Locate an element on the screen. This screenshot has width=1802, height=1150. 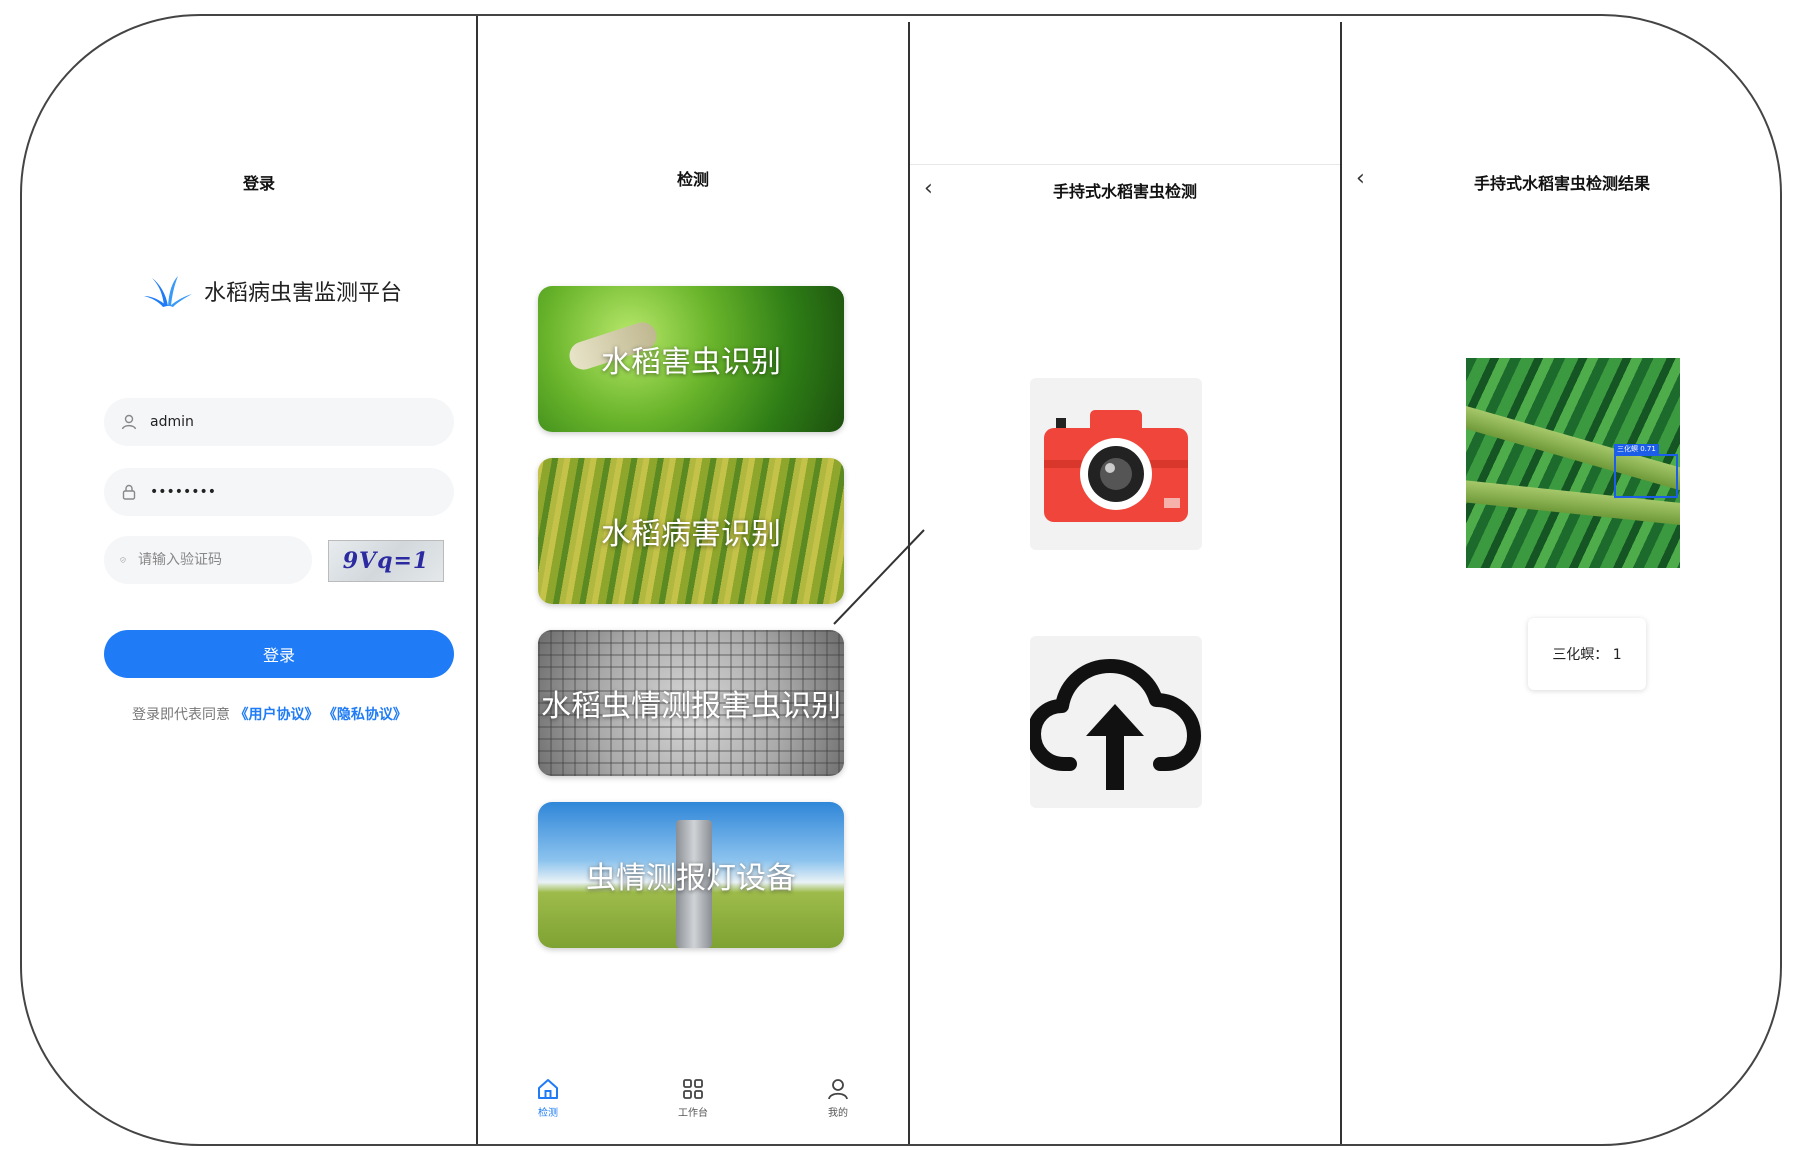
camera-icon is located at coordinates (1116, 466).